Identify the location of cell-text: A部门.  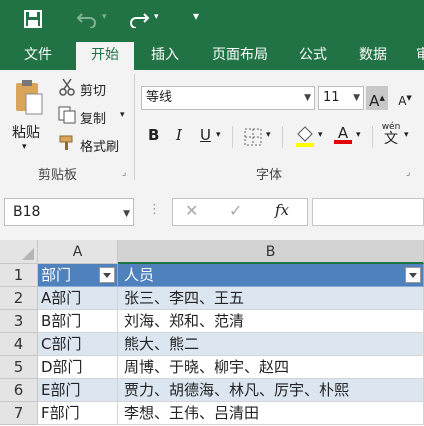
(61, 298).